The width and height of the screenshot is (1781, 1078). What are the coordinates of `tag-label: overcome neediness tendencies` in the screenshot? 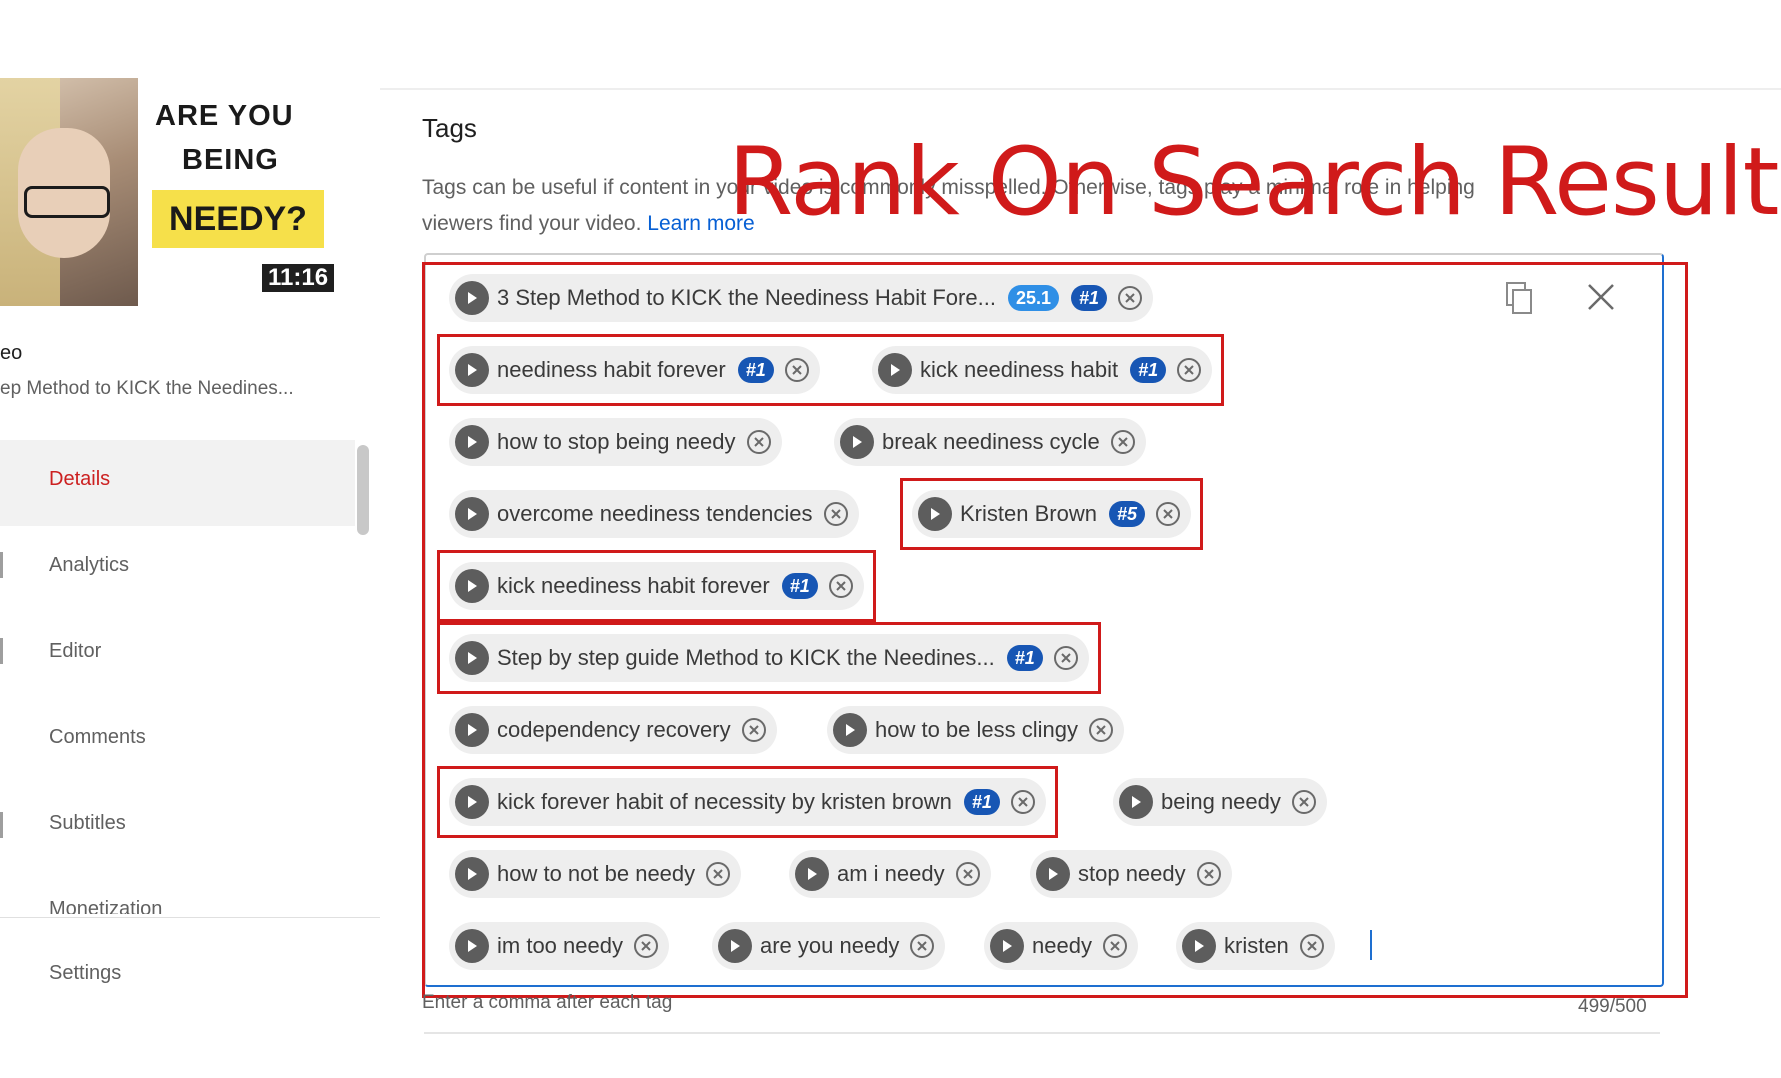 It's located at (655, 513).